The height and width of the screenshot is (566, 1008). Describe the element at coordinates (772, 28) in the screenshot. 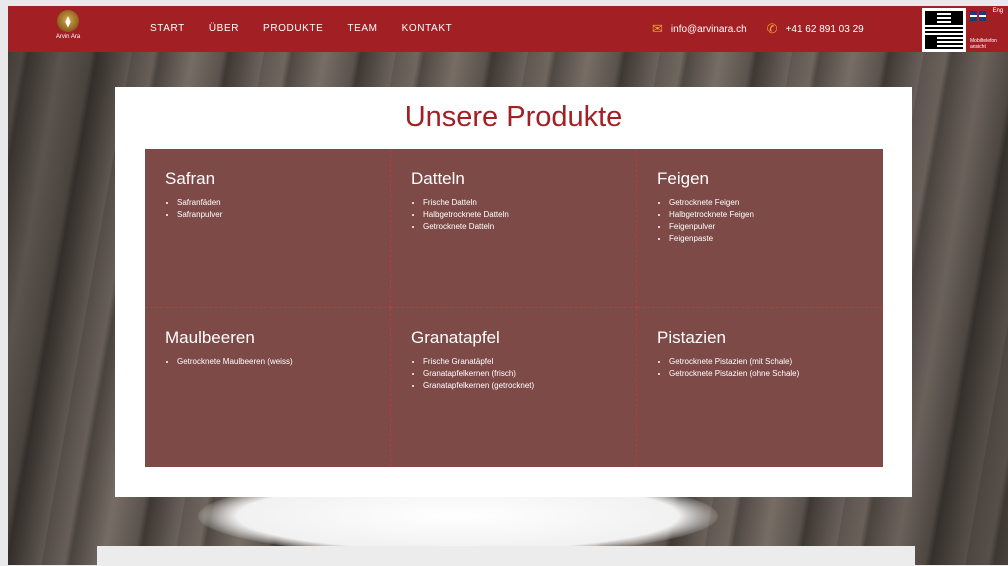

I see `phone-icon: ✆` at that location.